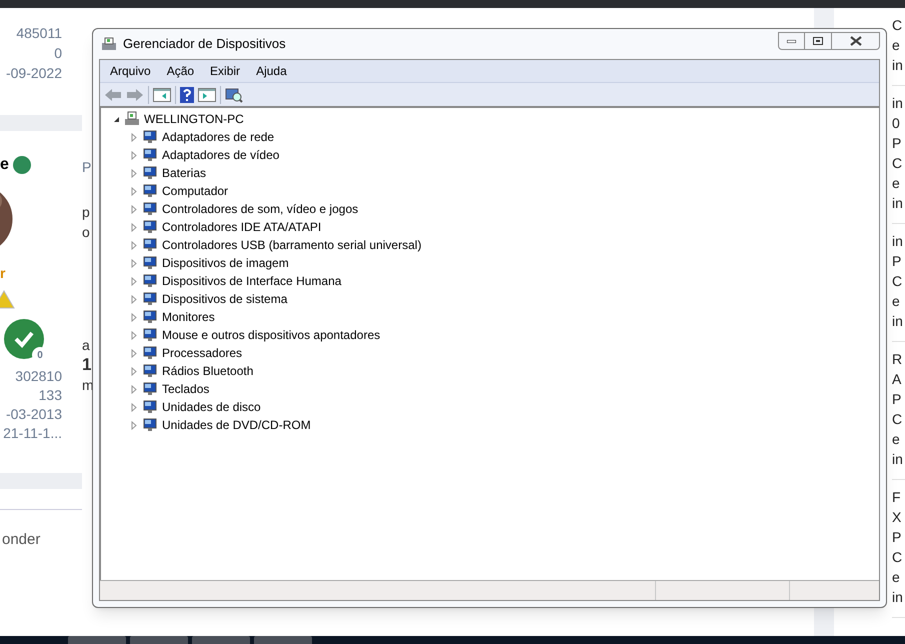 This screenshot has height=644, width=905. Describe the element at coordinates (34, 414) in the screenshot. I see `stat-value: -03-2013` at that location.